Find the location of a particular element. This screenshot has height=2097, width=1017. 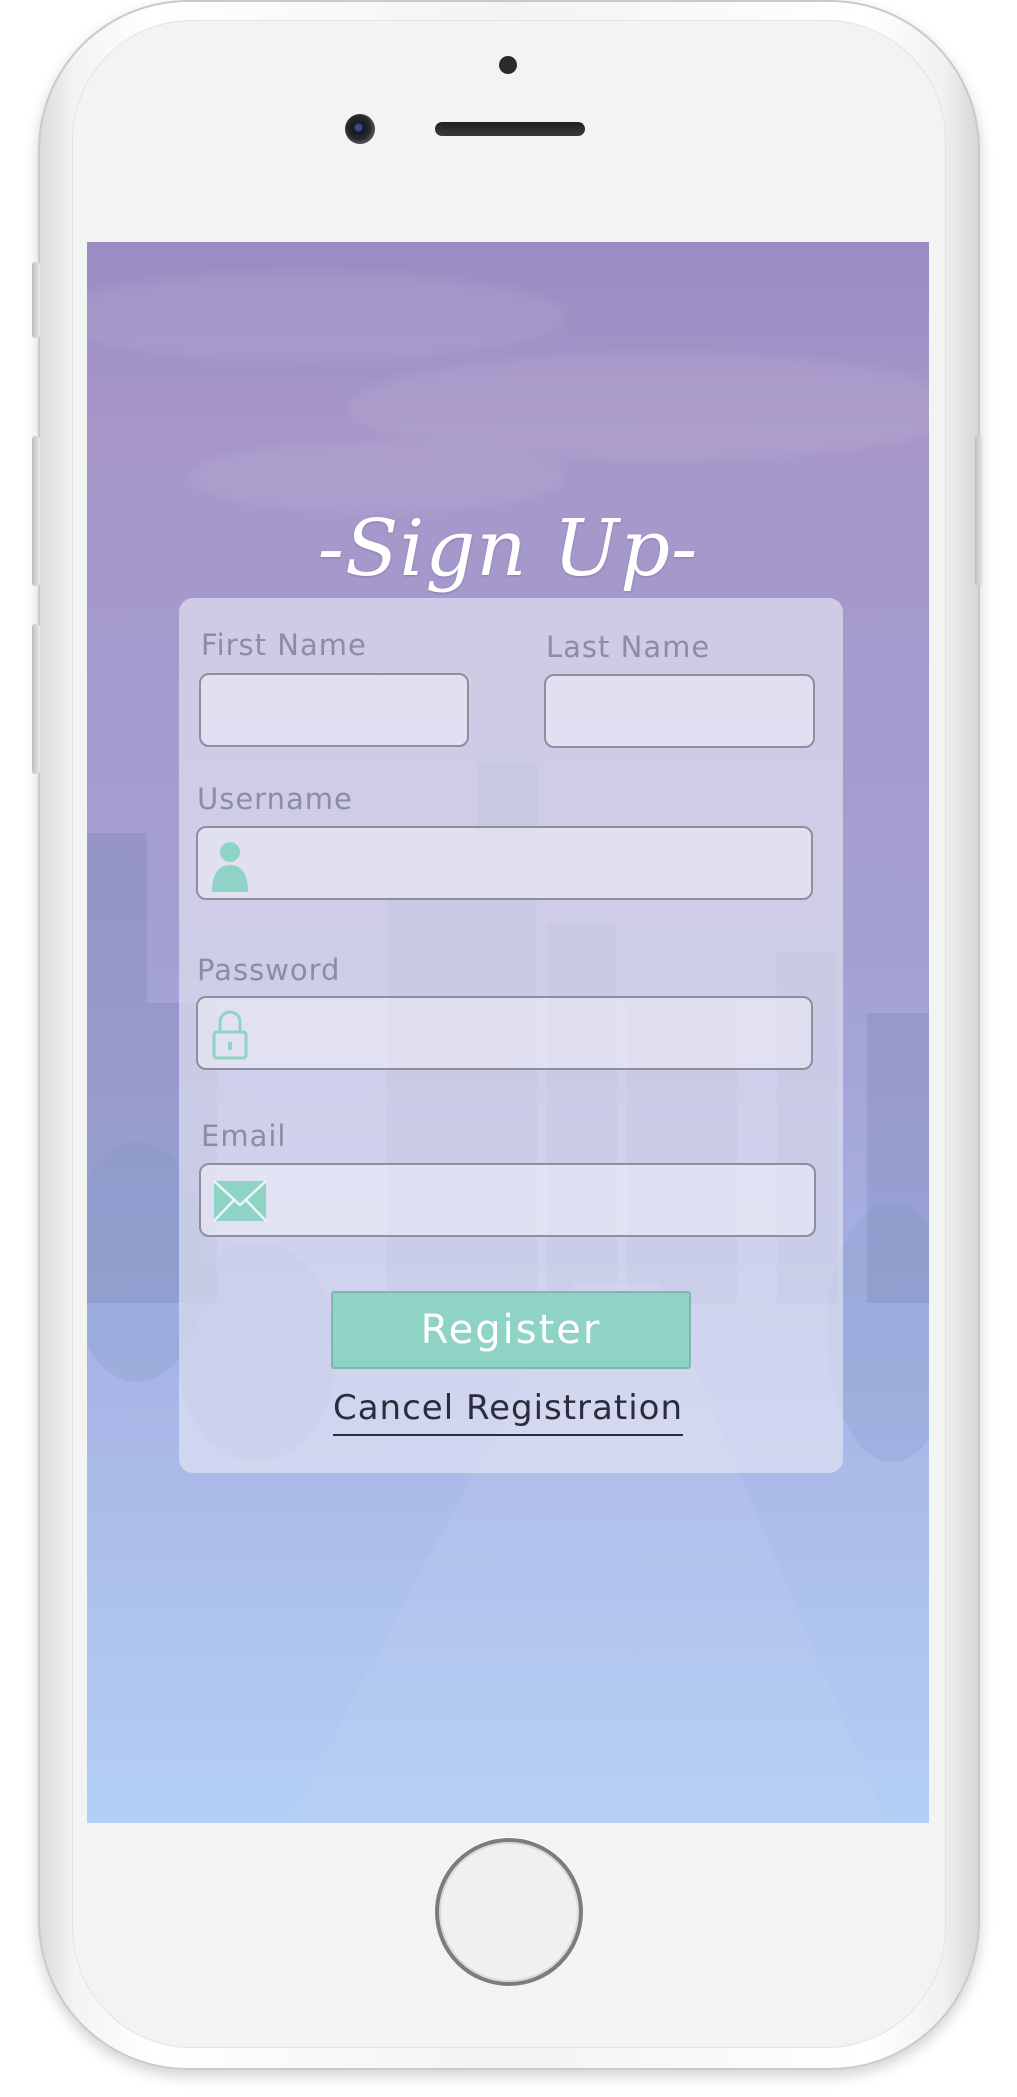

cancel-registration-label: Cancel Registration is located at coordinates (508, 1412).